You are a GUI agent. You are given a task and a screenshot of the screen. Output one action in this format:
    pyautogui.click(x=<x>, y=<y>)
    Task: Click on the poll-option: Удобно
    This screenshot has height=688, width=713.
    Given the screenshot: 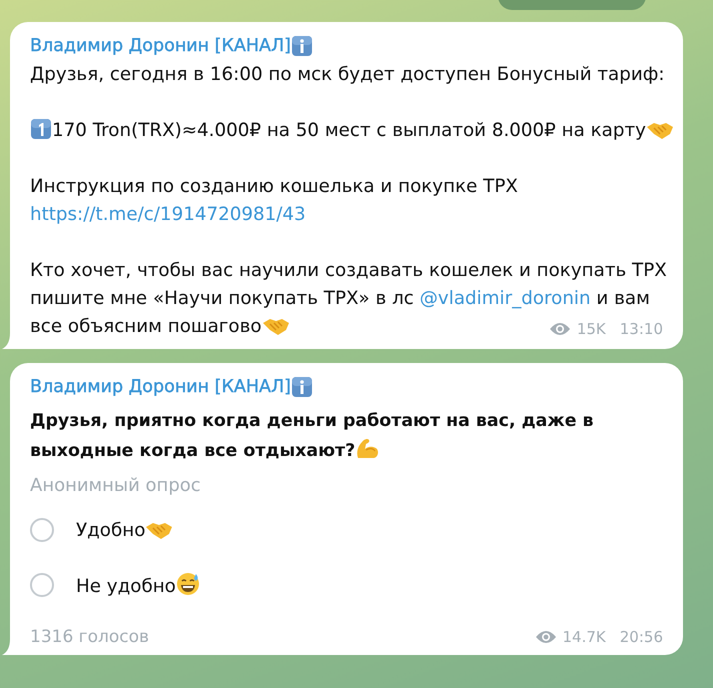 What is the action you would take?
    pyautogui.click(x=125, y=530)
    